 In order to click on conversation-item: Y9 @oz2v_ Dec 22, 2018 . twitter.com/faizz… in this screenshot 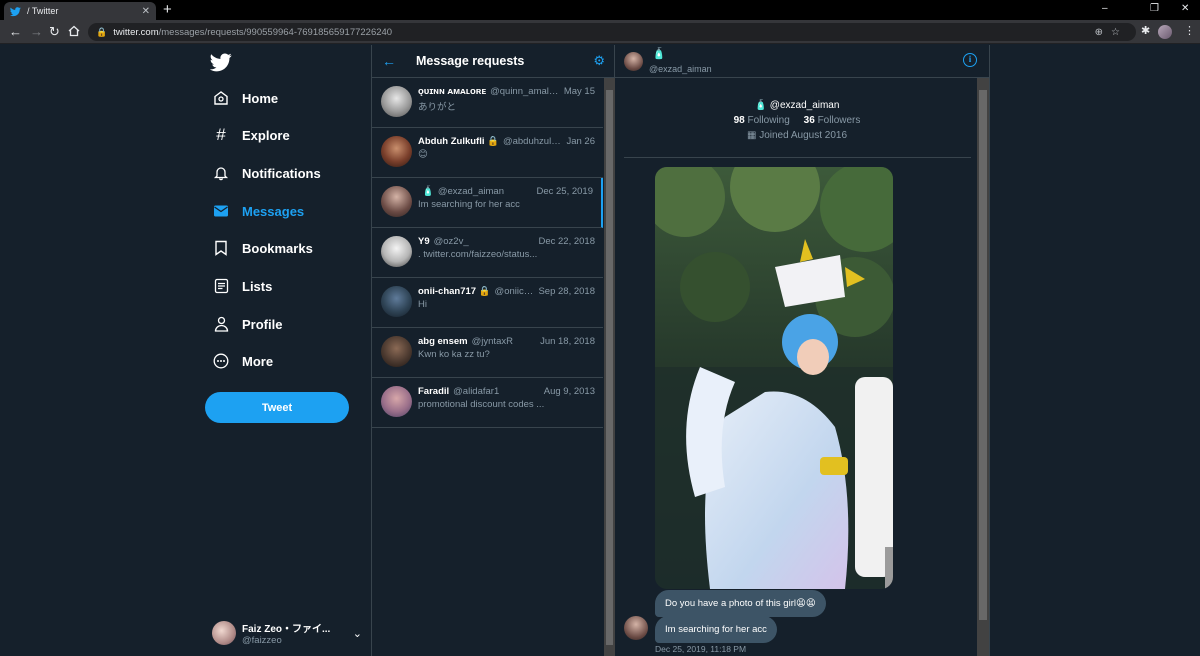, I will do `click(487, 253)`.